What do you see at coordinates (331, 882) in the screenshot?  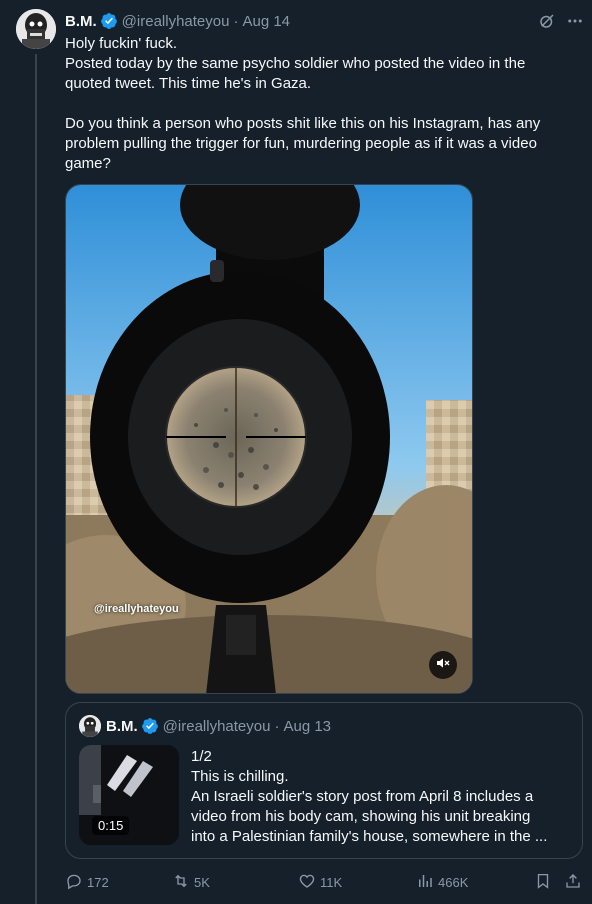 I see `like-count: 11K` at bounding box center [331, 882].